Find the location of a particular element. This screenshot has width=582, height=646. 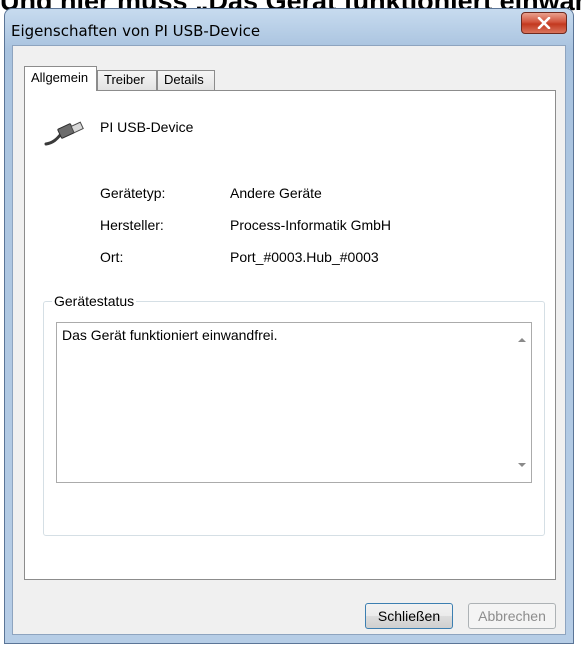

location-label: Ort: is located at coordinates (112, 257).